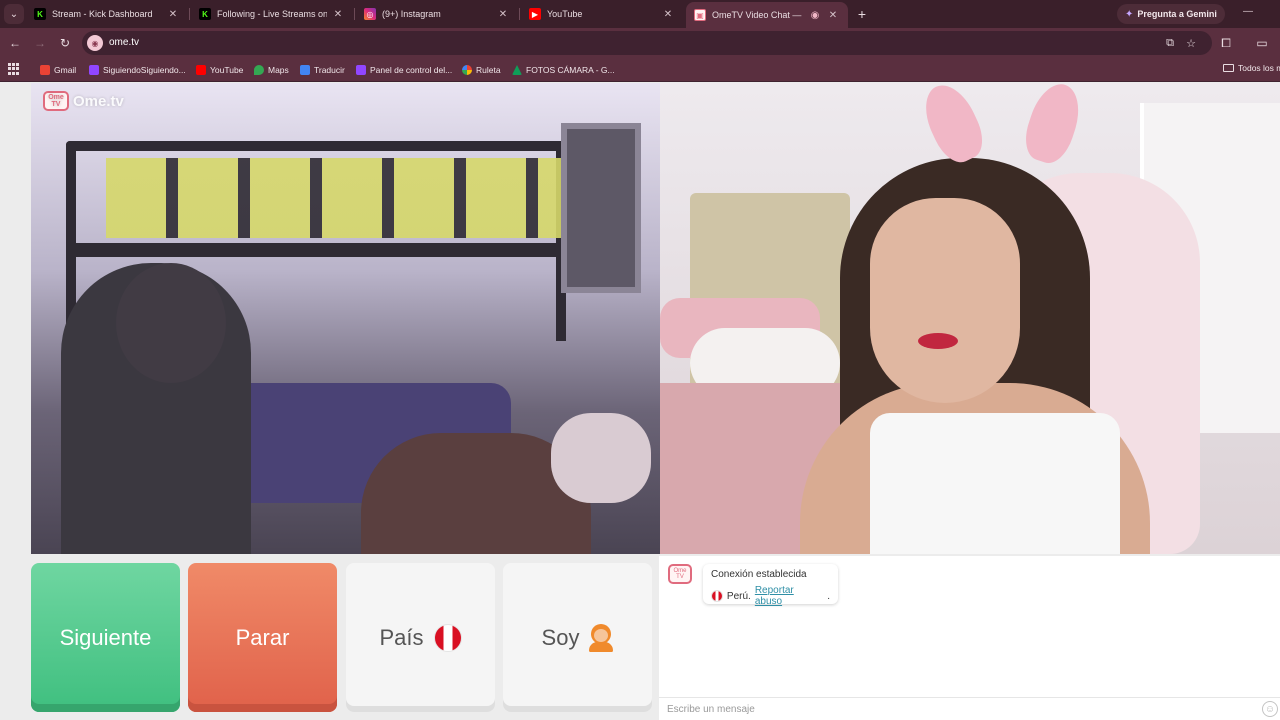  Describe the element at coordinates (40, 43) in the screenshot. I see `forward-arrow-icon: →` at that location.